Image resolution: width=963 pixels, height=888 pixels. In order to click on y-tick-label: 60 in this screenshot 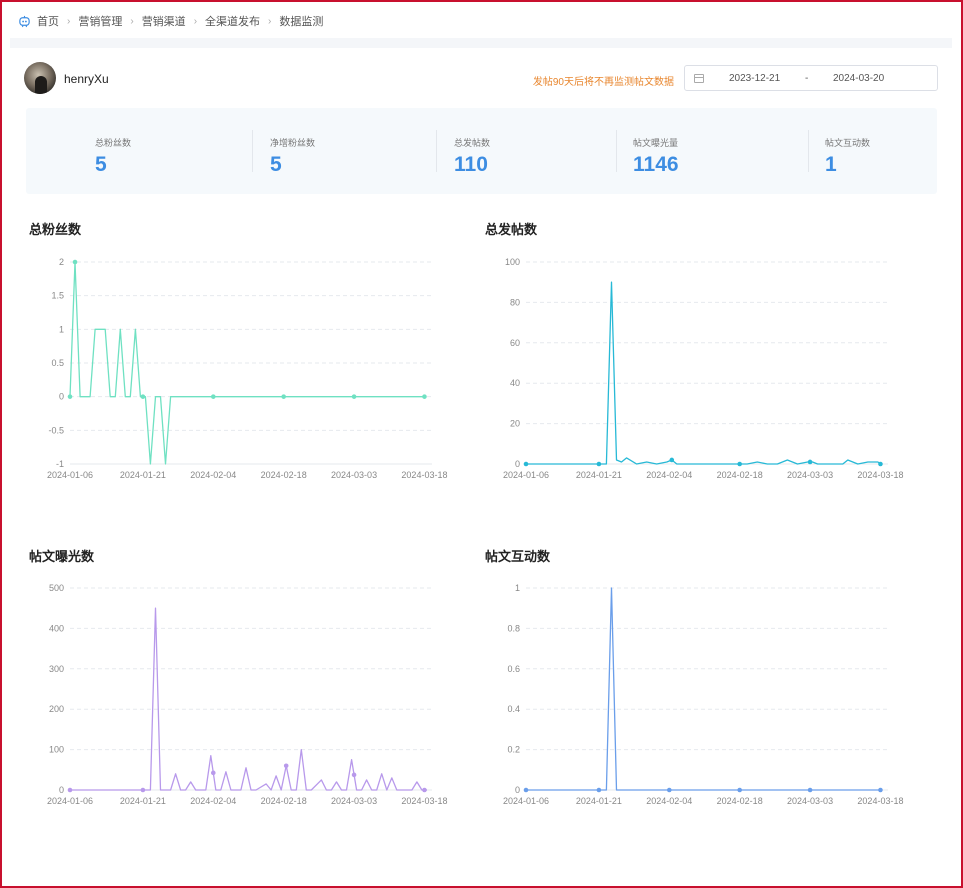, I will do `click(515, 343)`.